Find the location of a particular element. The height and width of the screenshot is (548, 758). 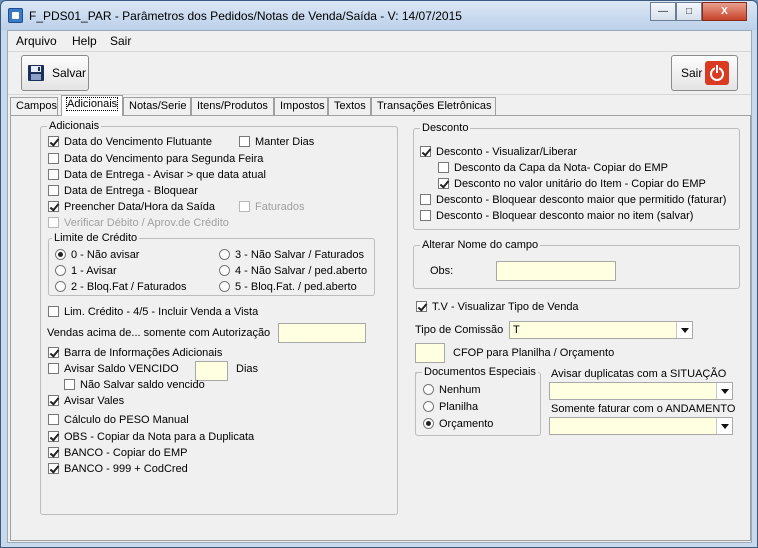

power-icon is located at coordinates (717, 73).